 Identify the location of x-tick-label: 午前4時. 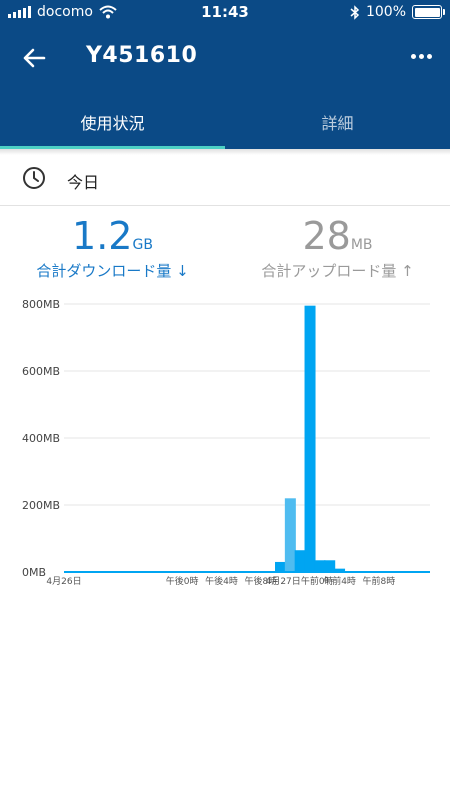
(339, 581).